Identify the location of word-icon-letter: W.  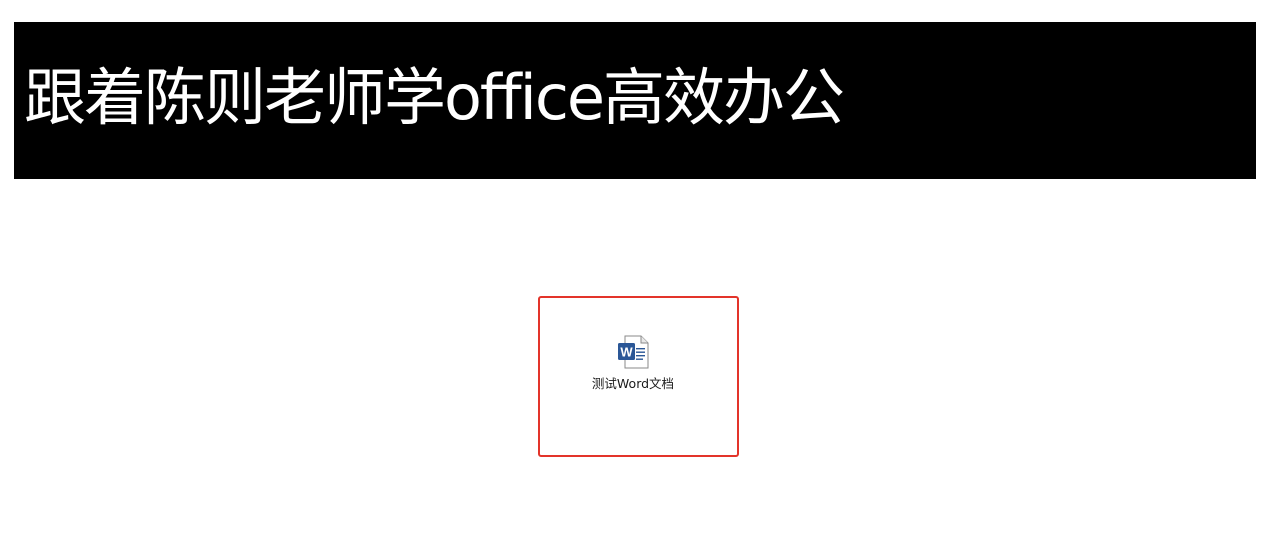
(626, 352).